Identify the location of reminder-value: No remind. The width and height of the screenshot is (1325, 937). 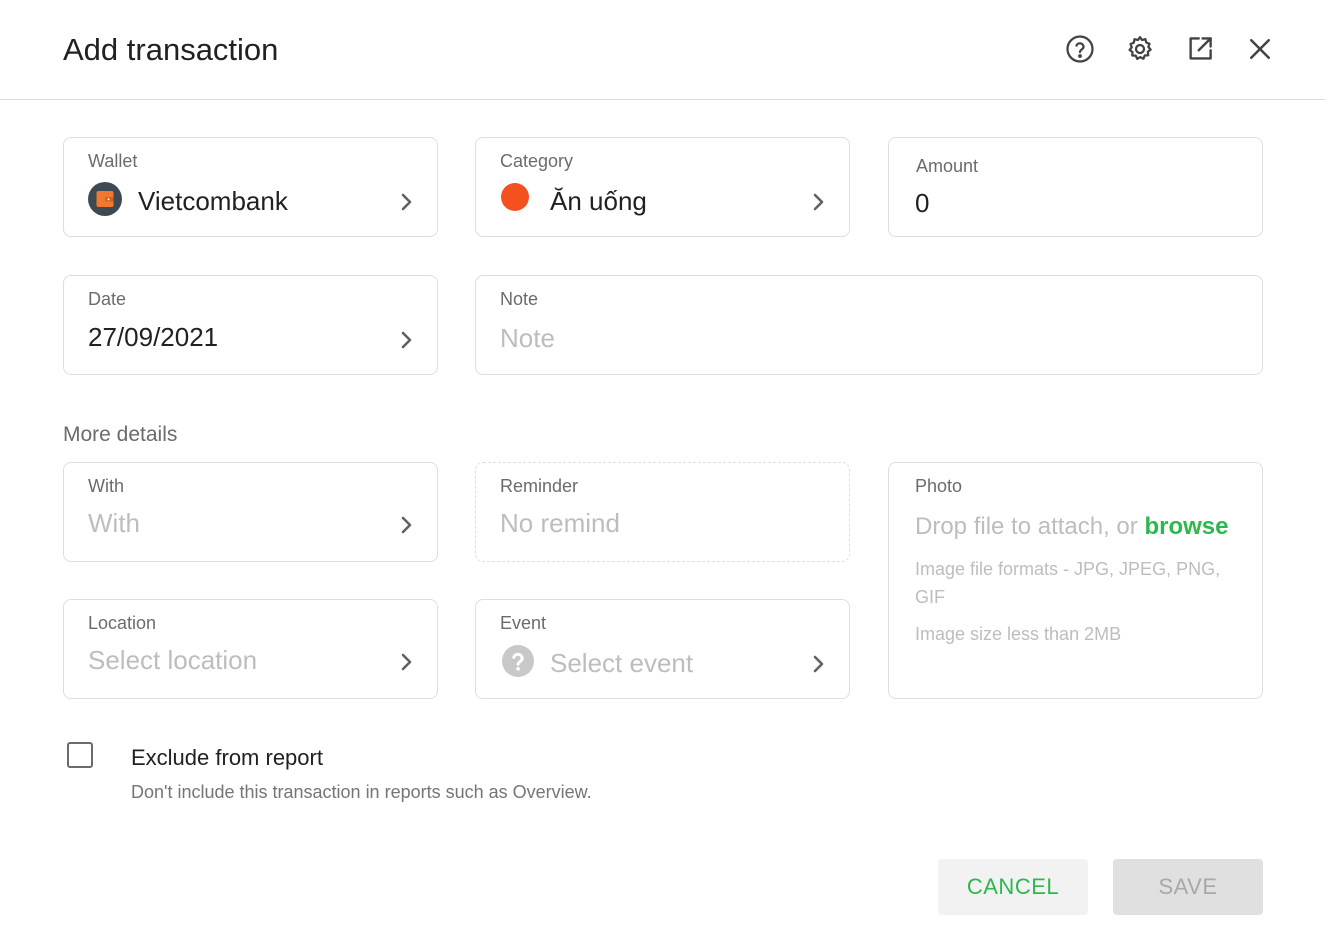
(560, 523).